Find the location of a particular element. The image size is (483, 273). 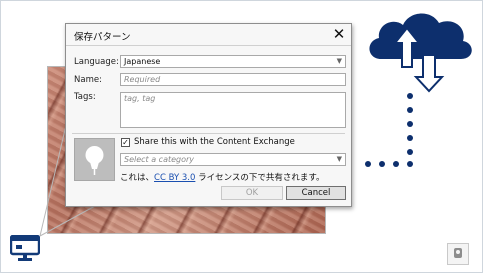

close-icon: ✕ is located at coordinates (339, 34).